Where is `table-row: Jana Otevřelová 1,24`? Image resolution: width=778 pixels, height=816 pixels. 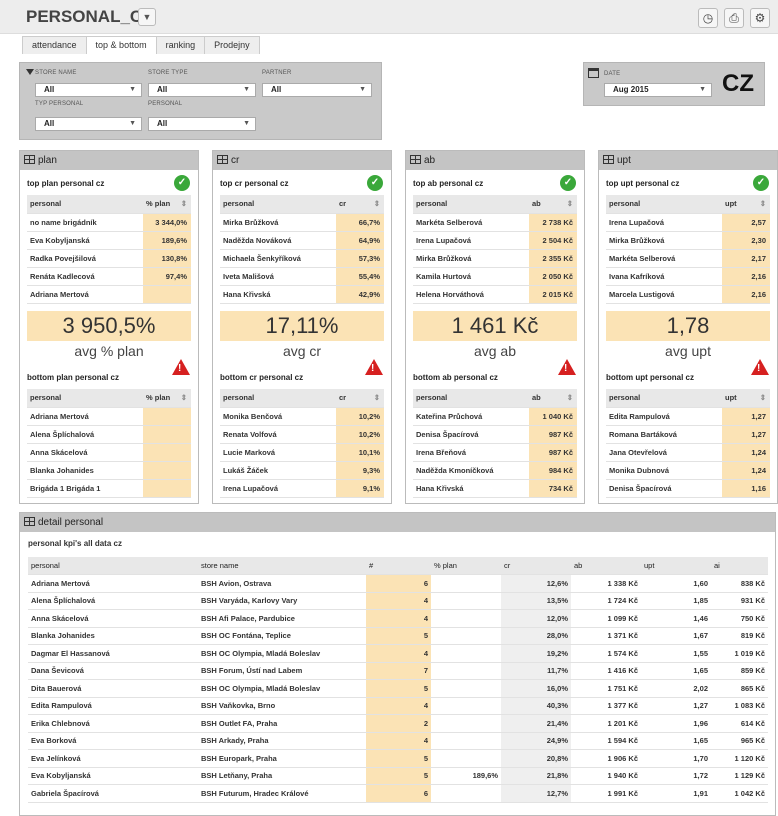 table-row: Jana Otevřelová 1,24 is located at coordinates (688, 452).